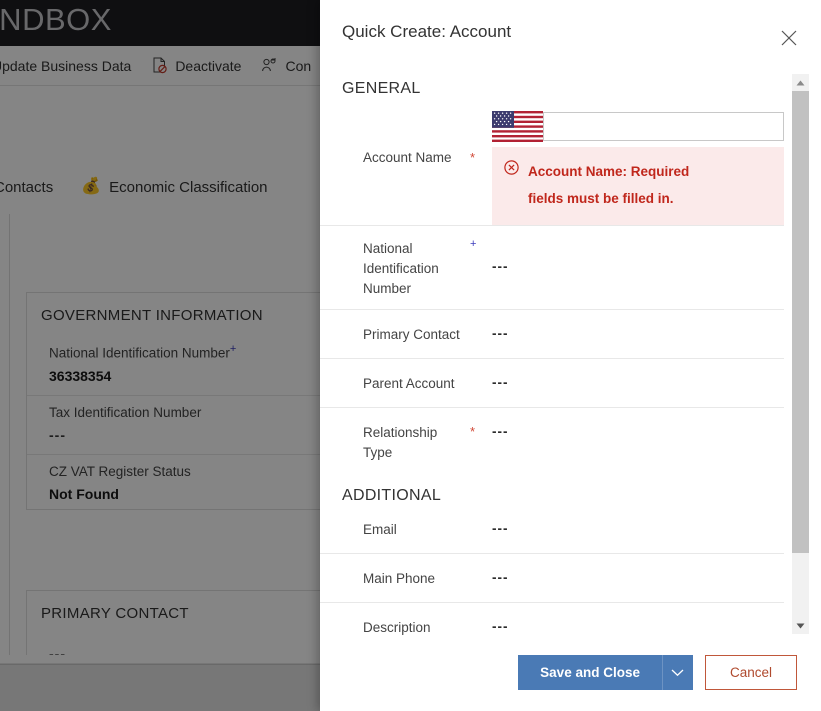  What do you see at coordinates (570, 35) in the screenshot?
I see `quick-create-header: Quick Create: Account` at bounding box center [570, 35].